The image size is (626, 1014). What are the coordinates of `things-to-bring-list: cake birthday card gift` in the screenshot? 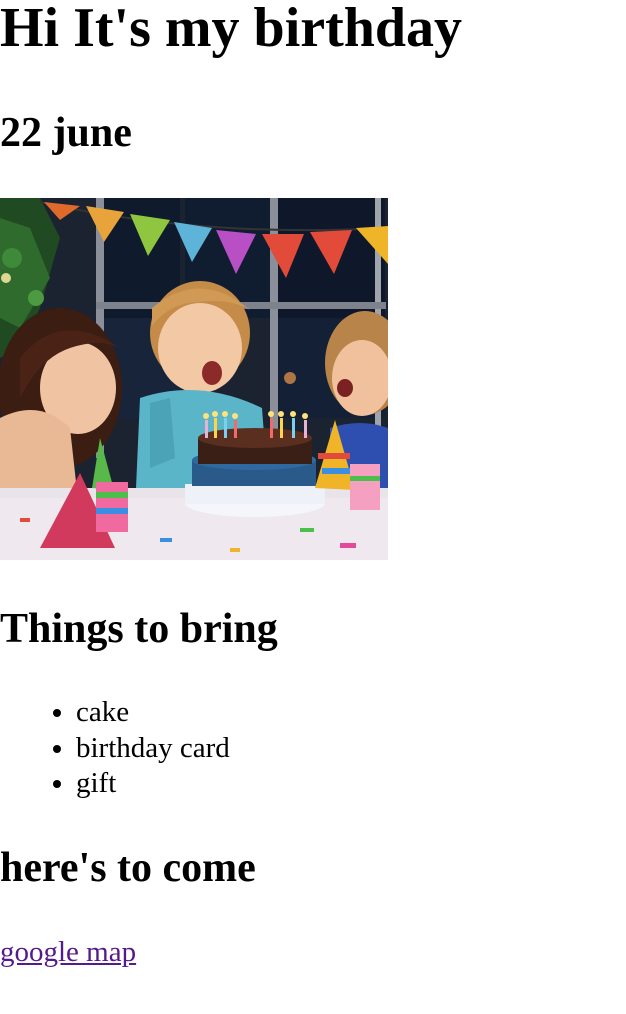 It's located at (115, 748).